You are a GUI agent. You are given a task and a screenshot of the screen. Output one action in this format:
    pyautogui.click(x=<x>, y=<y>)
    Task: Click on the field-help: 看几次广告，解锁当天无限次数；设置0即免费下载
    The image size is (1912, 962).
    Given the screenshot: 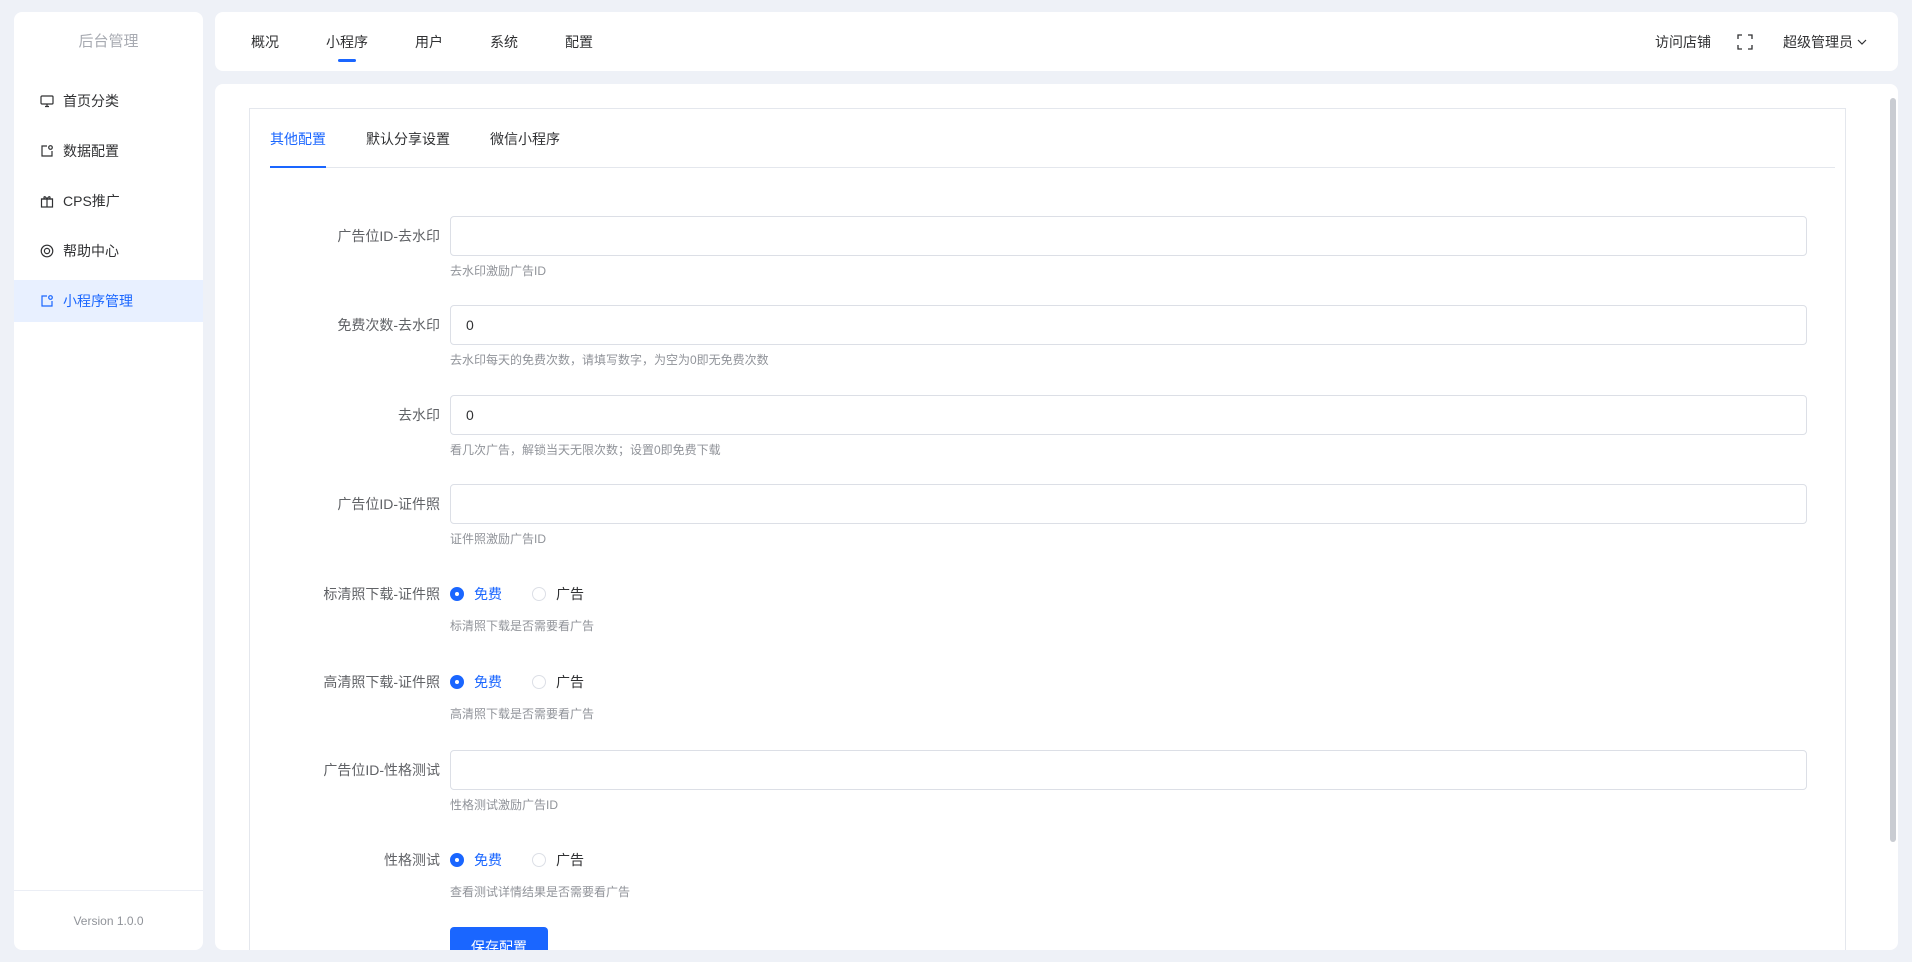 What is the action you would take?
    pyautogui.click(x=585, y=450)
    